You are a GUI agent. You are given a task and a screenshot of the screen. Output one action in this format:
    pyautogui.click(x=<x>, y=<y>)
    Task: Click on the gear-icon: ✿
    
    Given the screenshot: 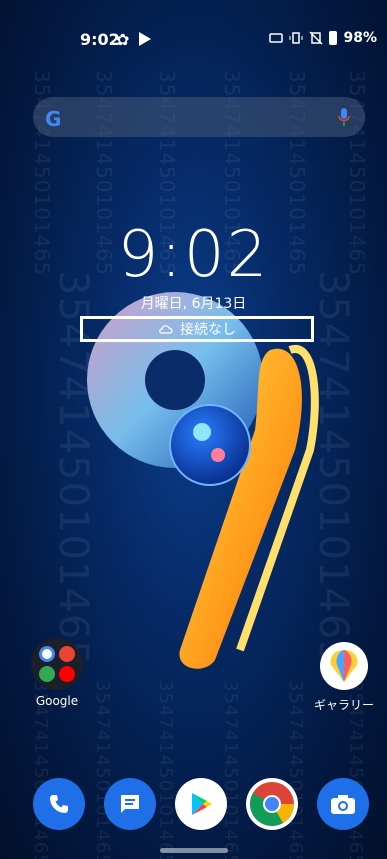 What is the action you would take?
    pyautogui.click(x=123, y=39)
    